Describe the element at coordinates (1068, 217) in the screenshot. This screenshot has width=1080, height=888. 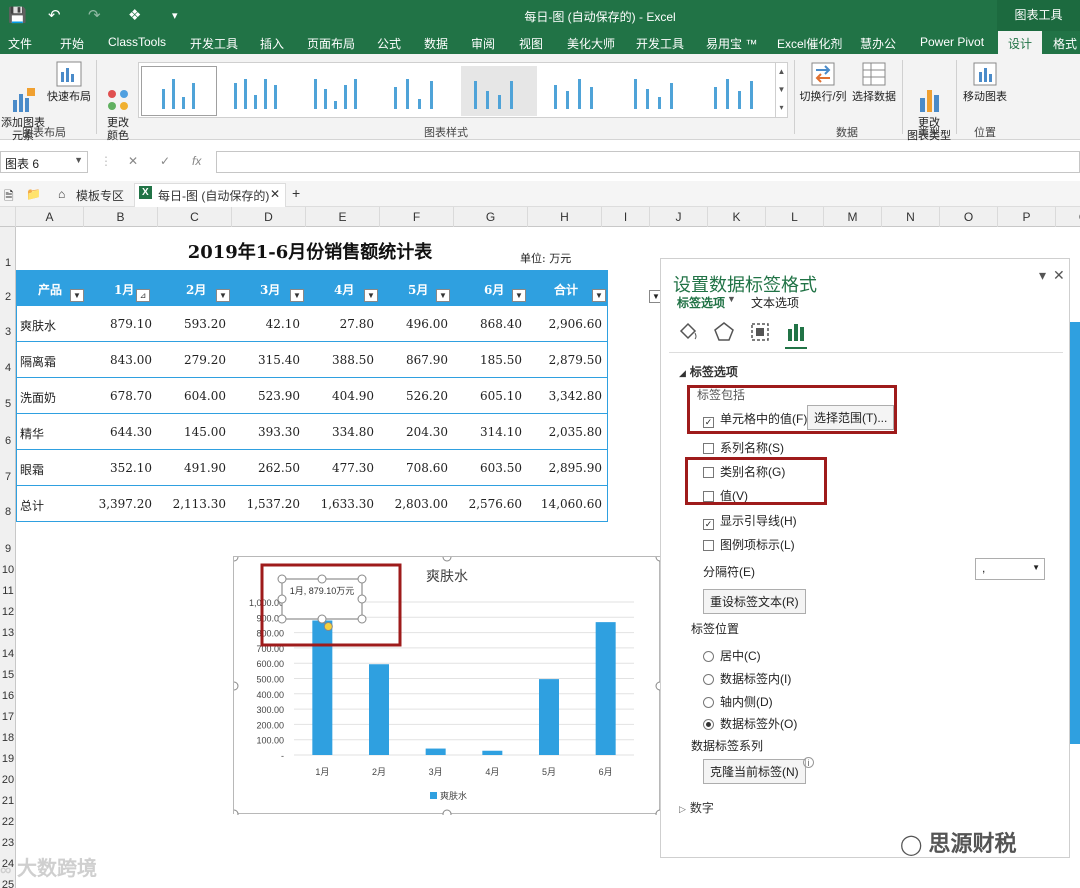
I see `column-header: Q` at that location.